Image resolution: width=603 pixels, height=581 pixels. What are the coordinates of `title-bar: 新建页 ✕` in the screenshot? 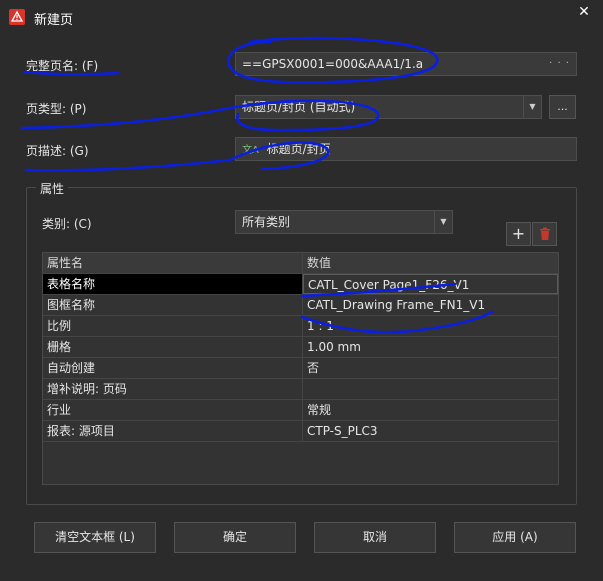 It's located at (301, 17).